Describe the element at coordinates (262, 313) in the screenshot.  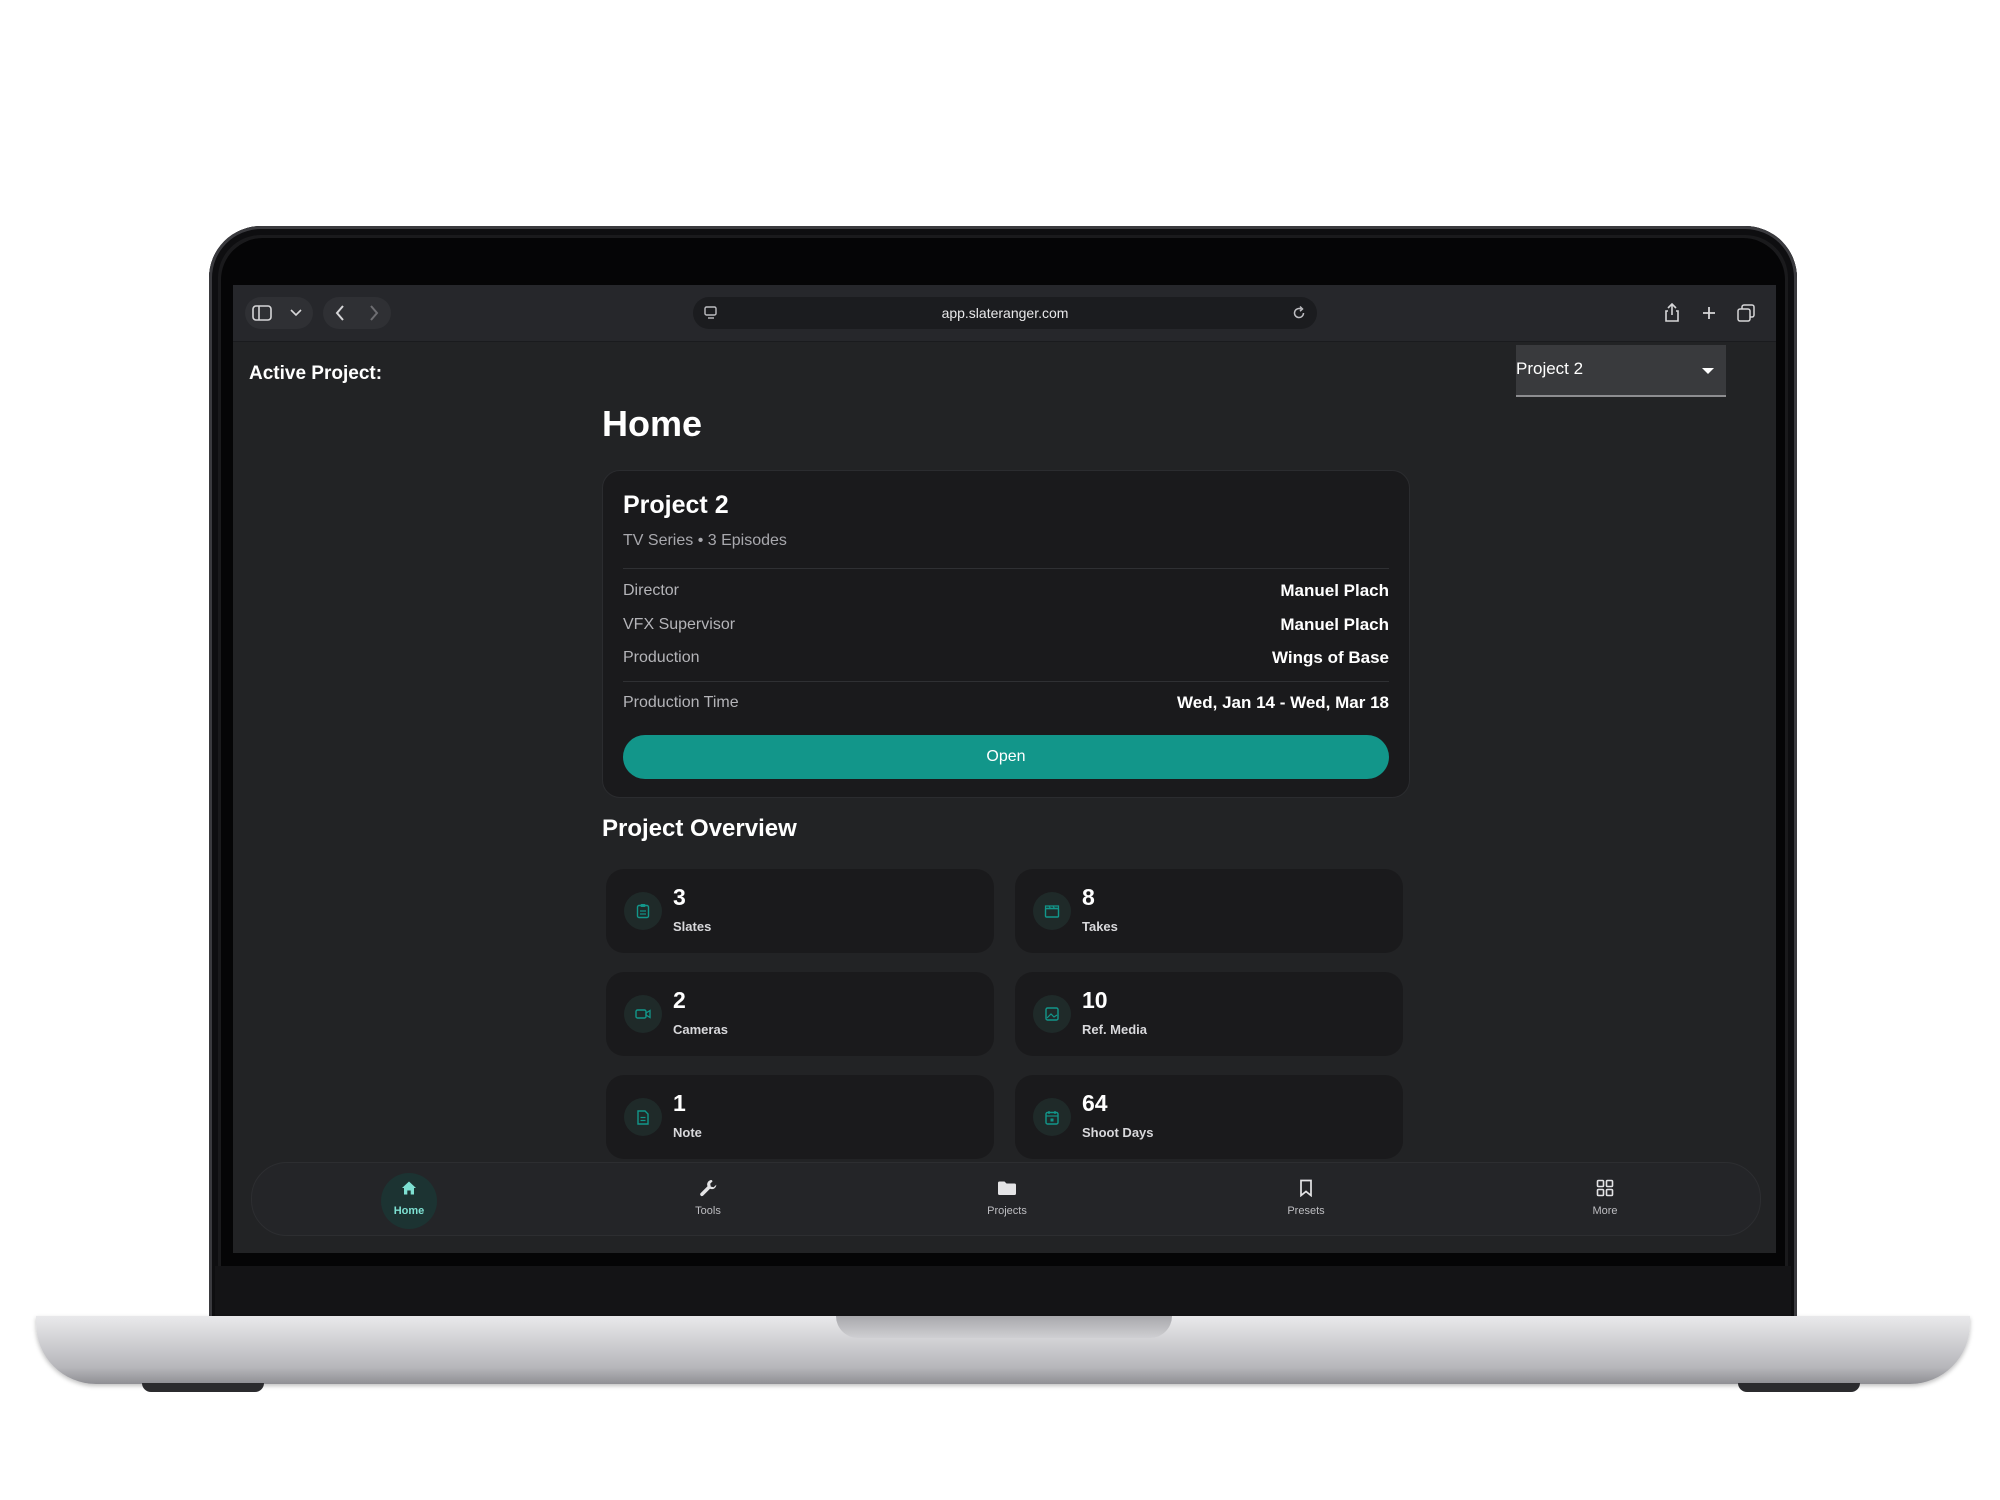
I see `sidebar-icon` at that location.